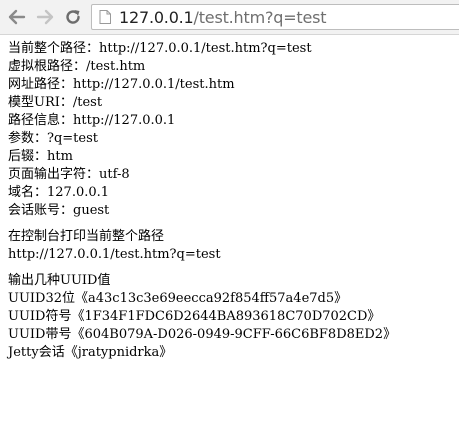 The image size is (459, 427). I want to click on reload-icon, so click(73, 17).